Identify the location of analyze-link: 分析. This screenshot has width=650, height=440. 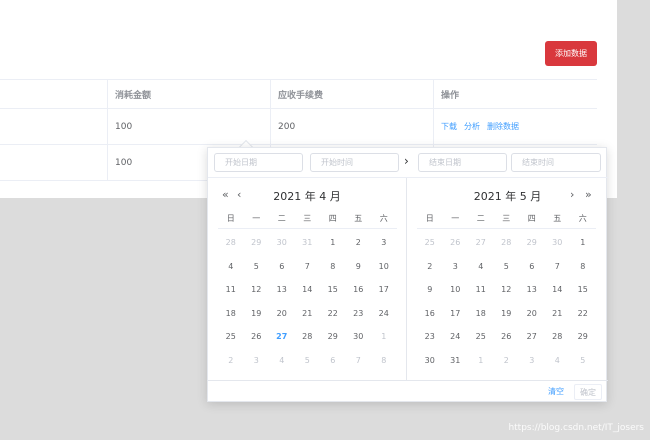
(472, 126).